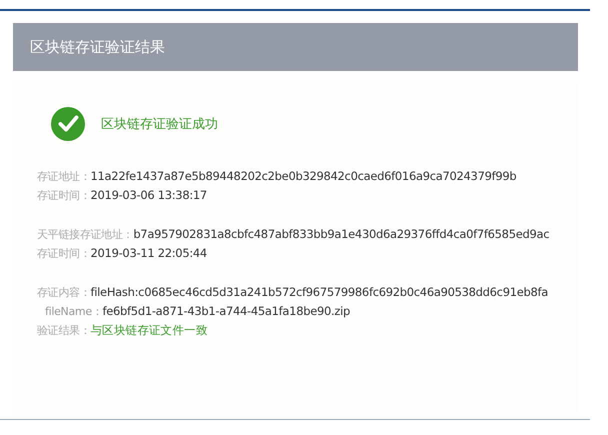  Describe the element at coordinates (85, 235) in the screenshot. I see `field-label: 天平链接存证地址：` at that location.